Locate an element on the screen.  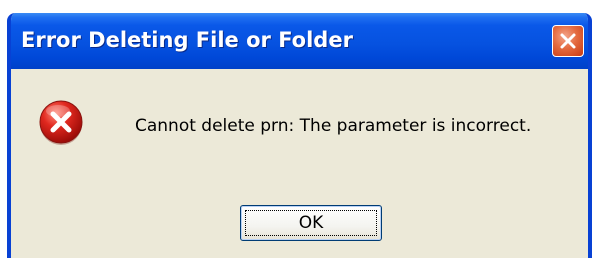
window-title: Error Deleting File or Folder is located at coordinates (187, 40).